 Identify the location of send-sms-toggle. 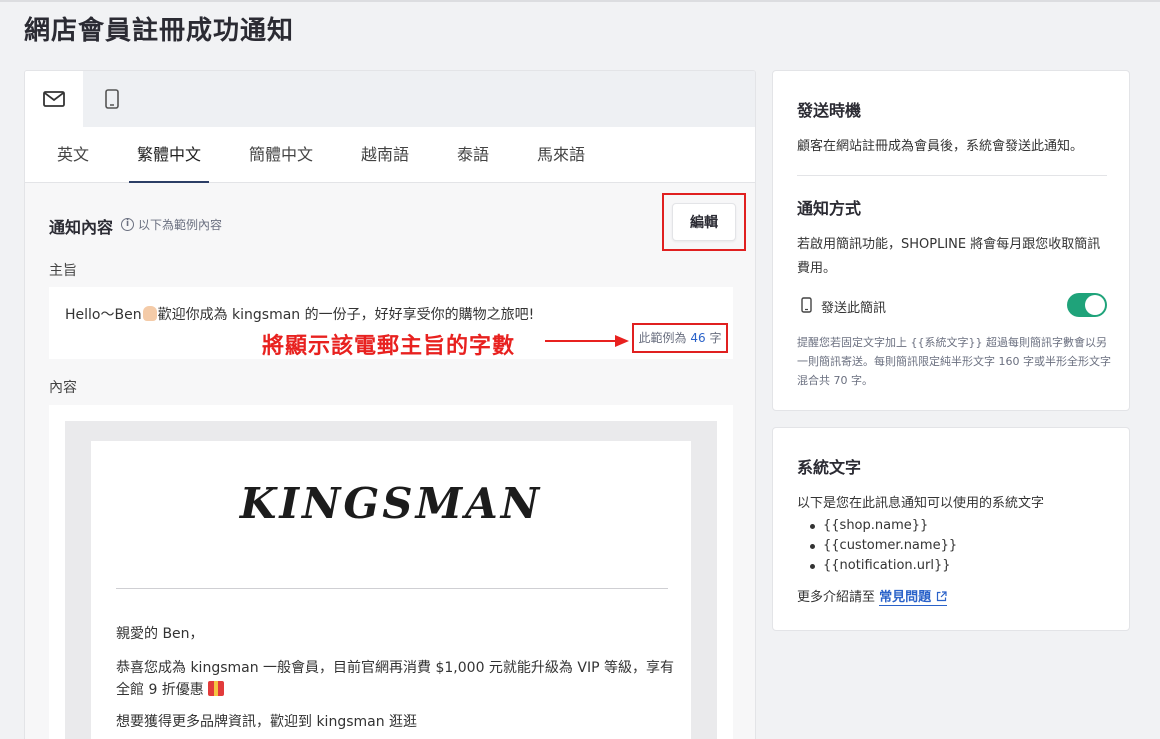
(1087, 305).